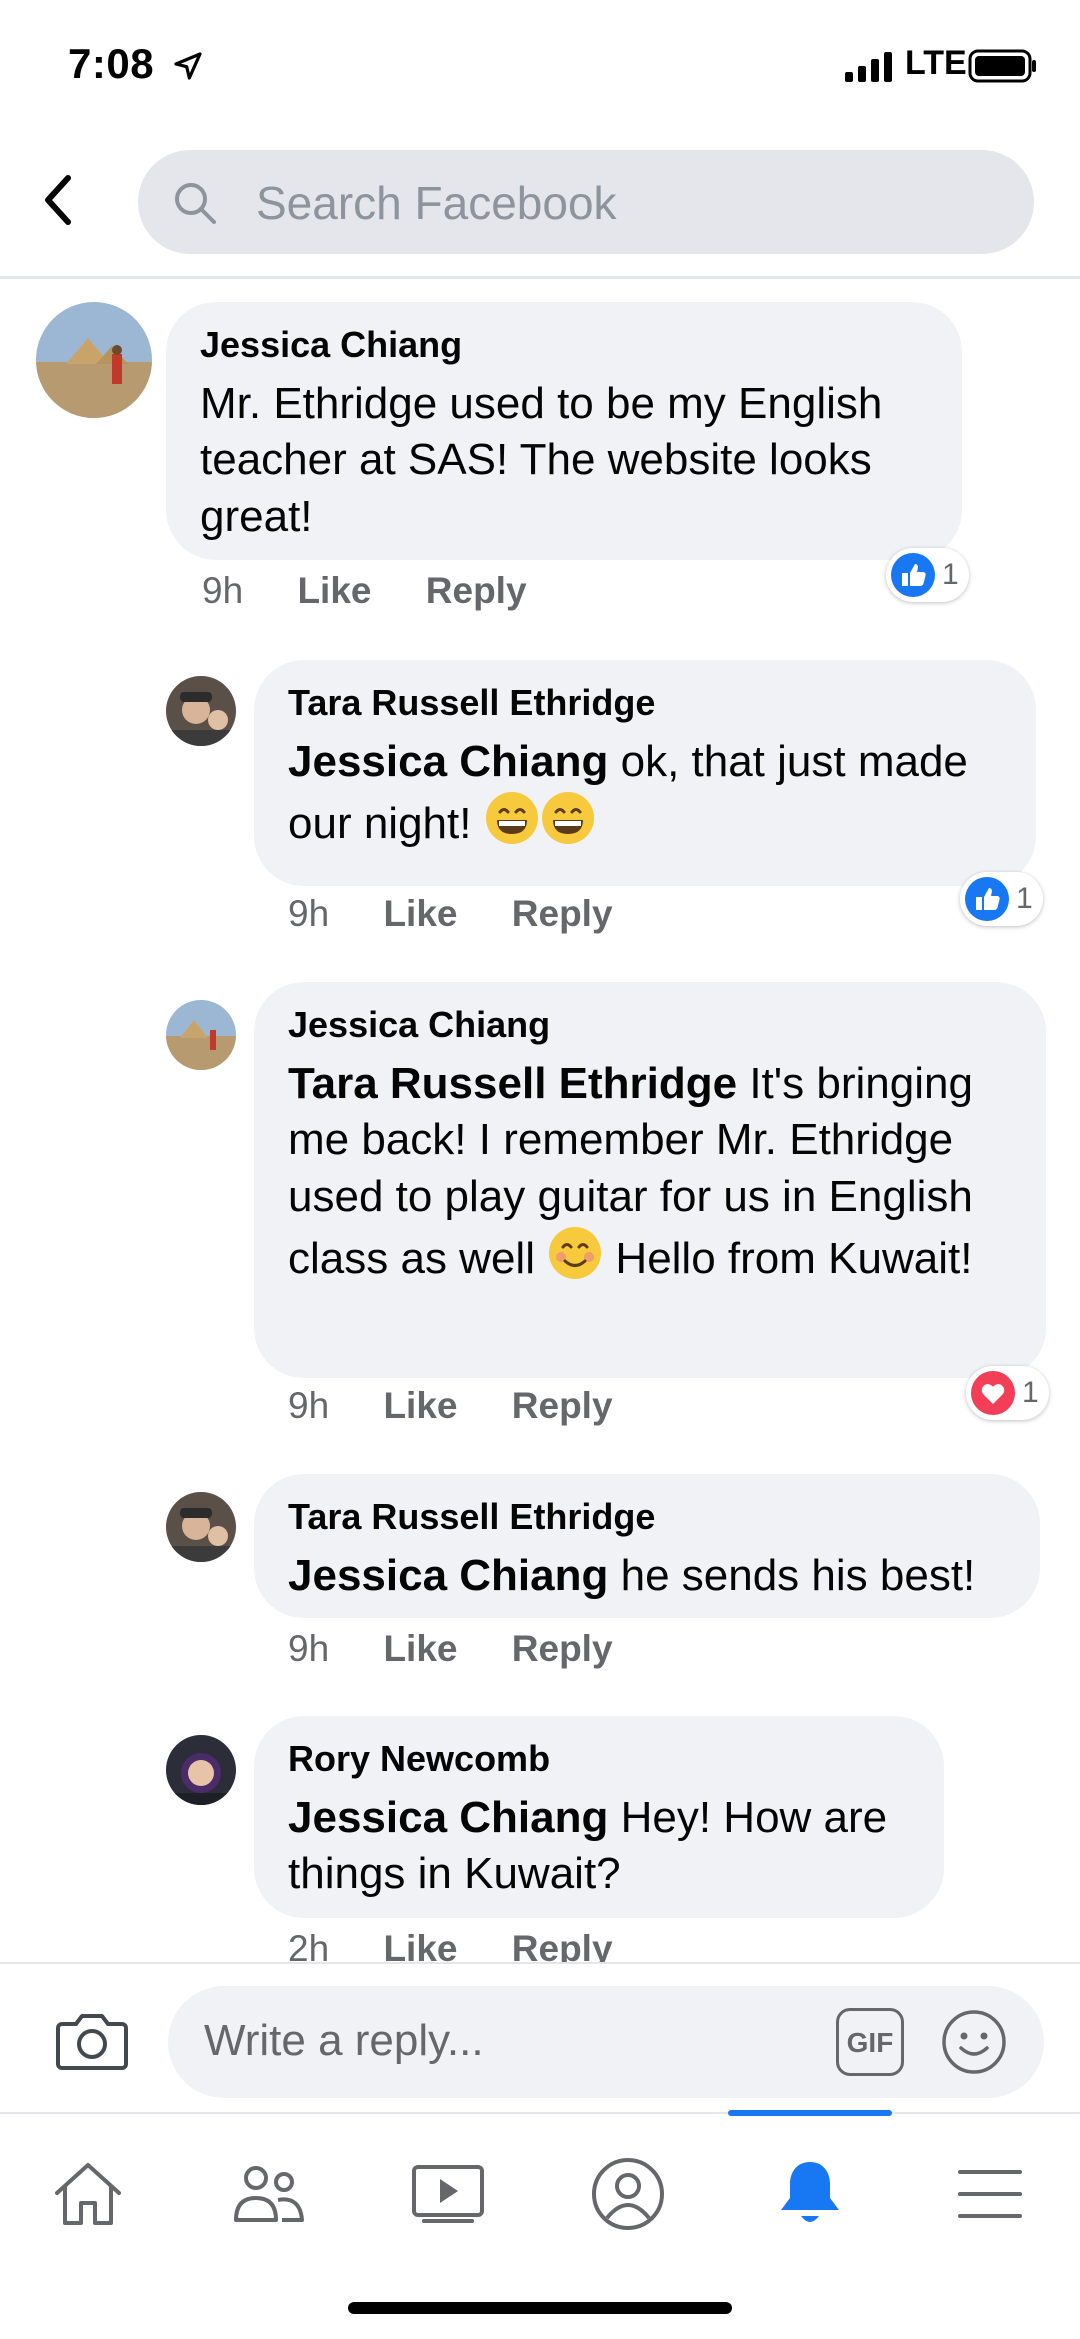  What do you see at coordinates (599, 1759) in the screenshot?
I see `comment-author: Rory Newcomb` at bounding box center [599, 1759].